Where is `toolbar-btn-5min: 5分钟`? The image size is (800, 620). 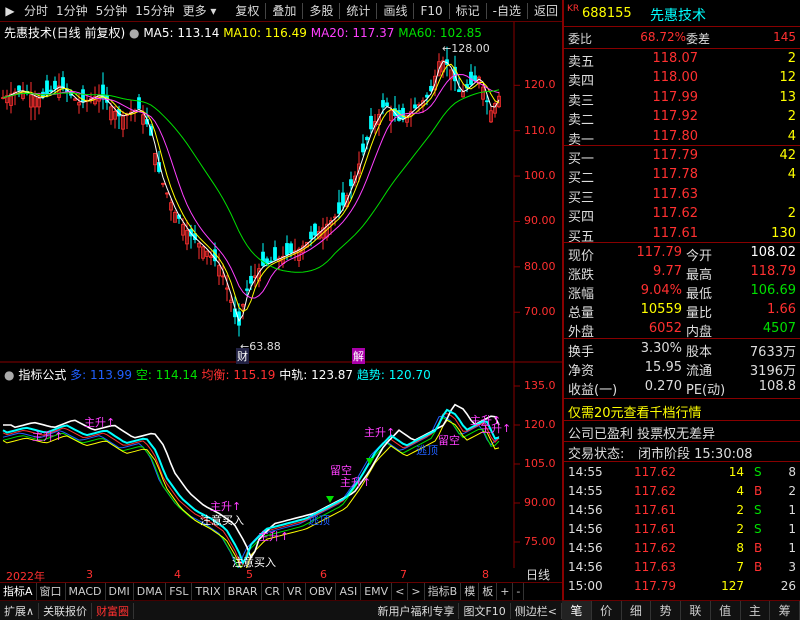 toolbar-btn-5min: 5分钟 is located at coordinates (112, 11).